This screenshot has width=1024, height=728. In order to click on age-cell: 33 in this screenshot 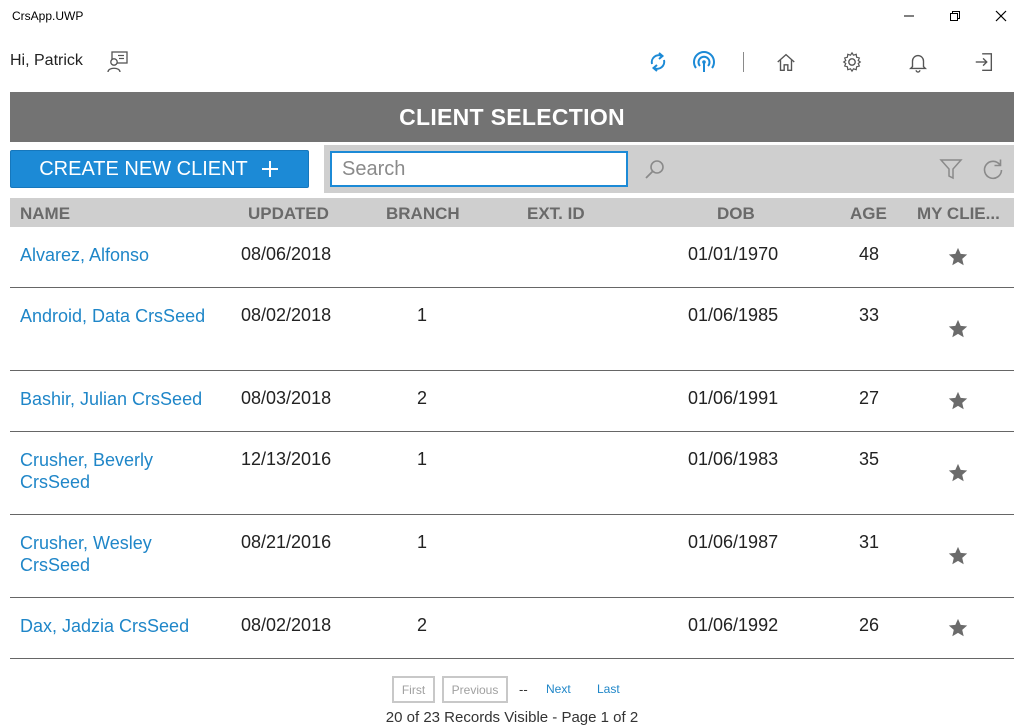, I will do `click(869, 315)`.